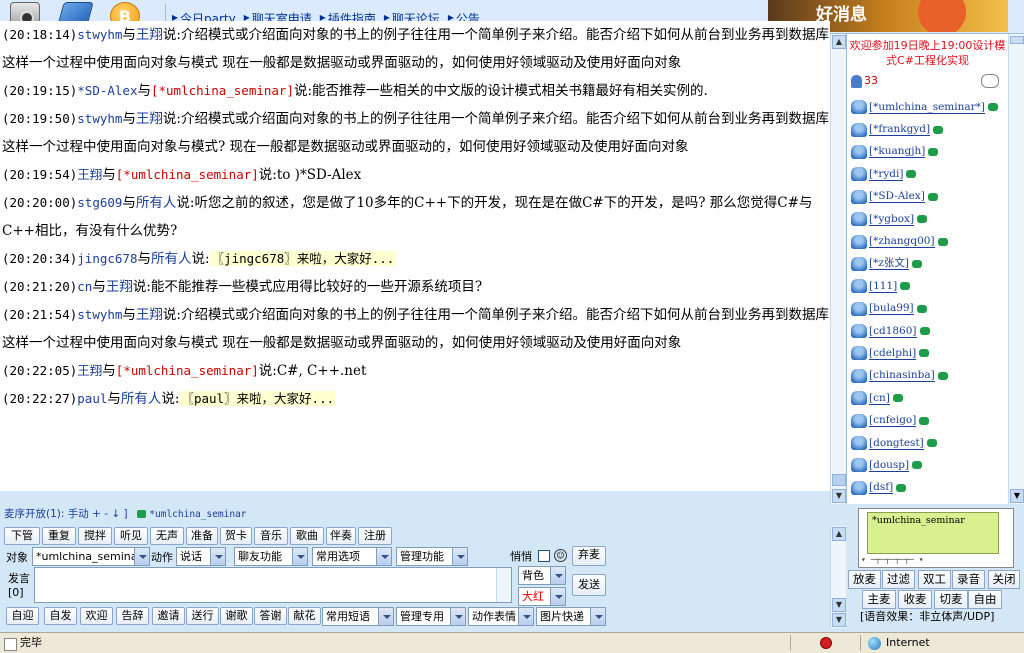 The height and width of the screenshot is (653, 1024). Describe the element at coordinates (589, 585) in the screenshot. I see `send-button: 发送` at that location.